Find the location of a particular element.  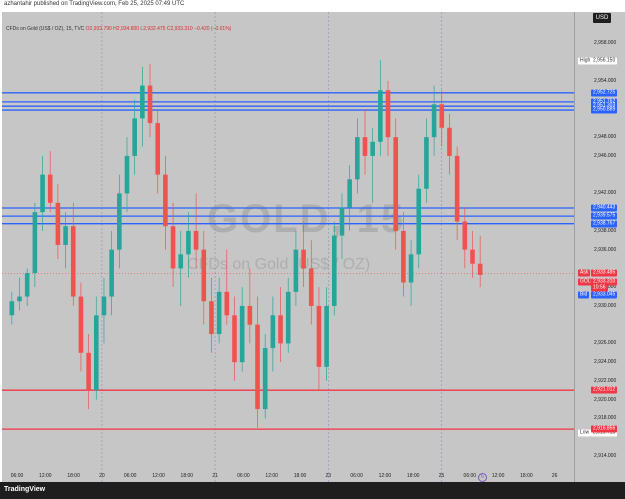

y-tick-label: 2,922.000 is located at coordinates (605, 380).